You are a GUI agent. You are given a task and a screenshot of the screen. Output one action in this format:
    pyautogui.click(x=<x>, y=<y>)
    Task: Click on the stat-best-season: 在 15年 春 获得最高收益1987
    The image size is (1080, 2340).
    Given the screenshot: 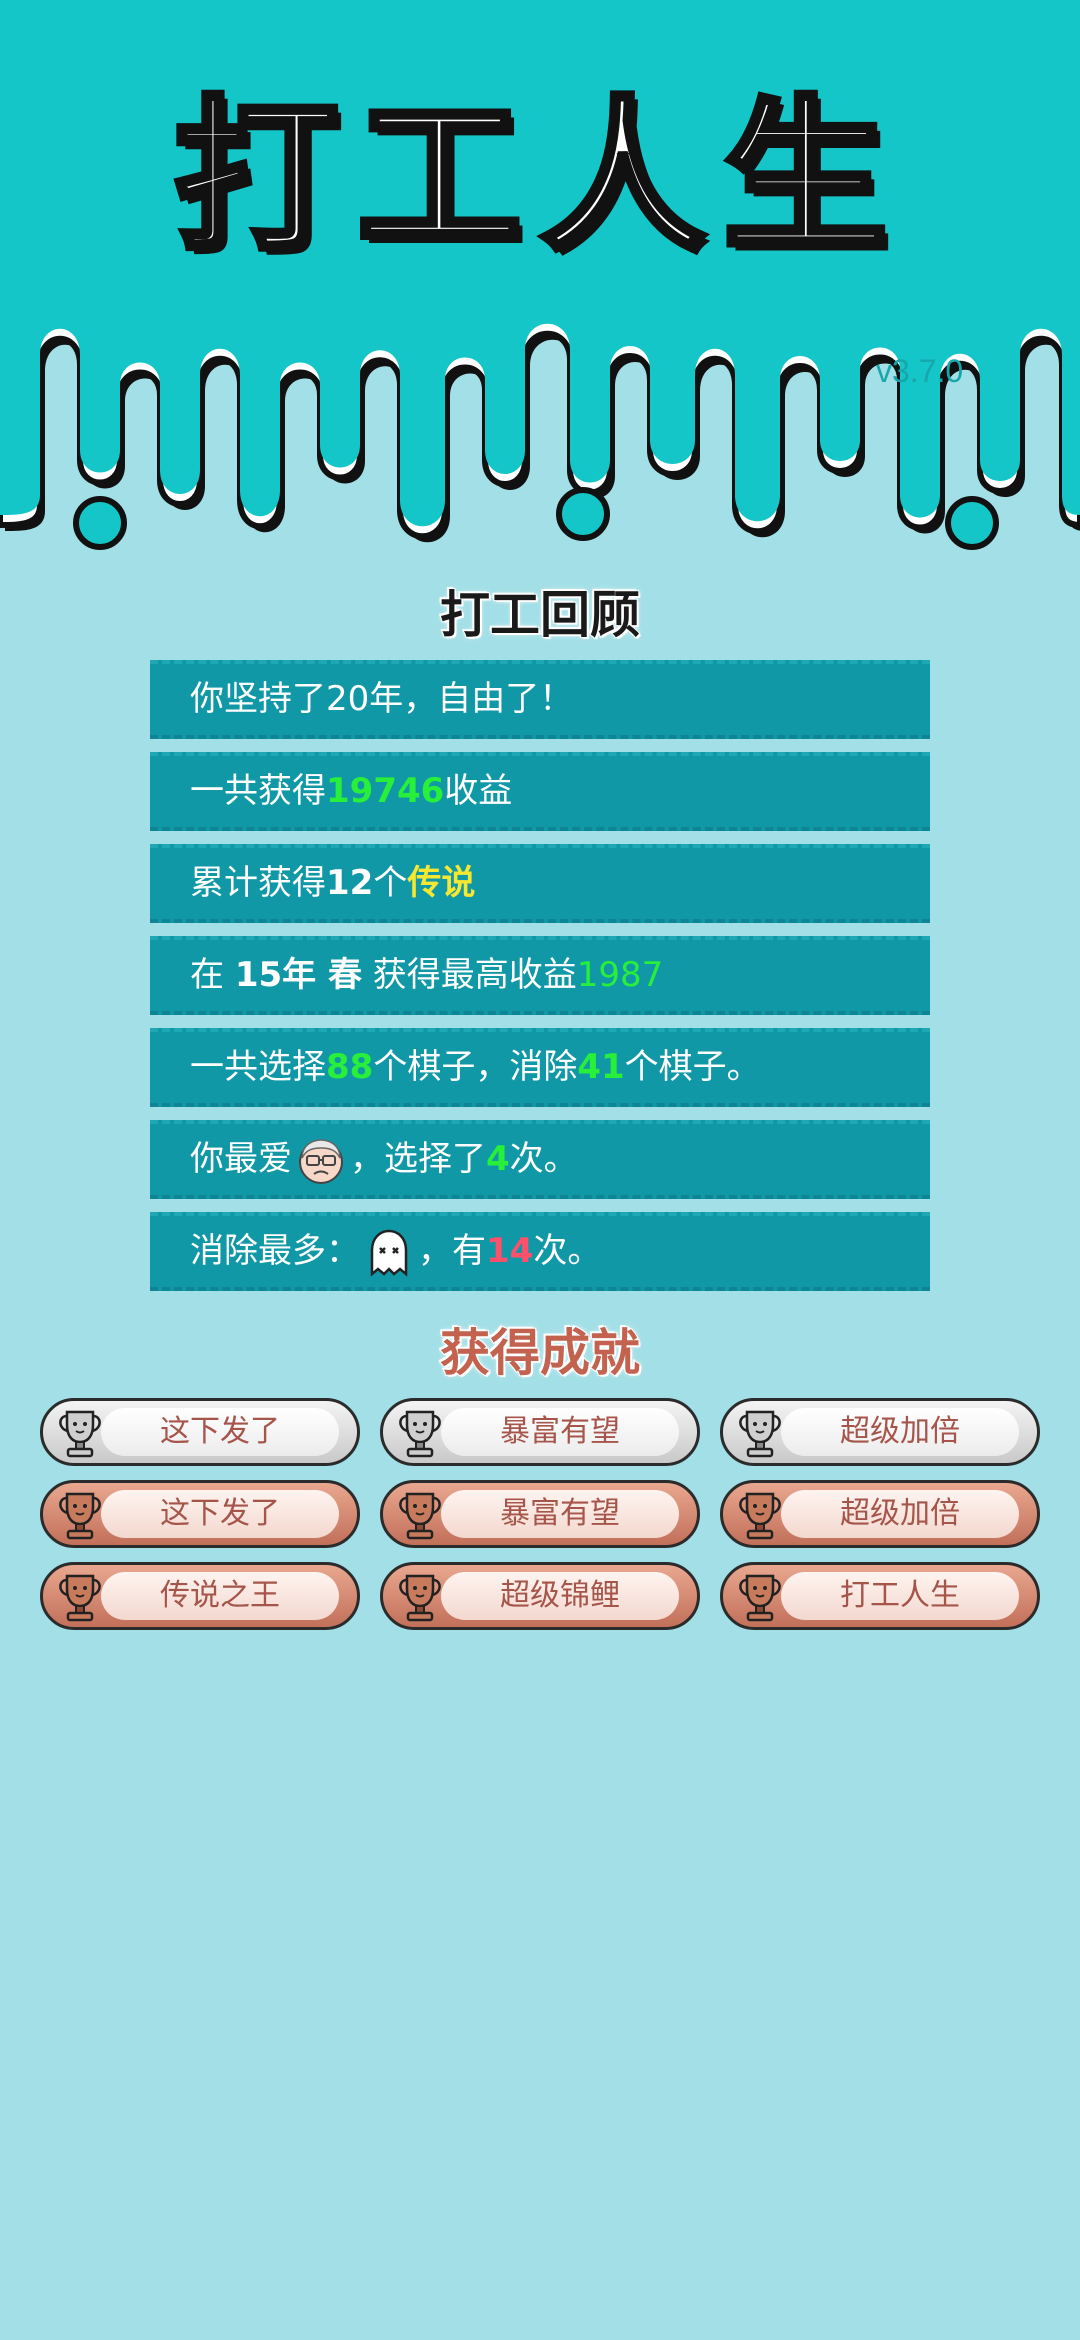 What is the action you would take?
    pyautogui.click(x=540, y=975)
    